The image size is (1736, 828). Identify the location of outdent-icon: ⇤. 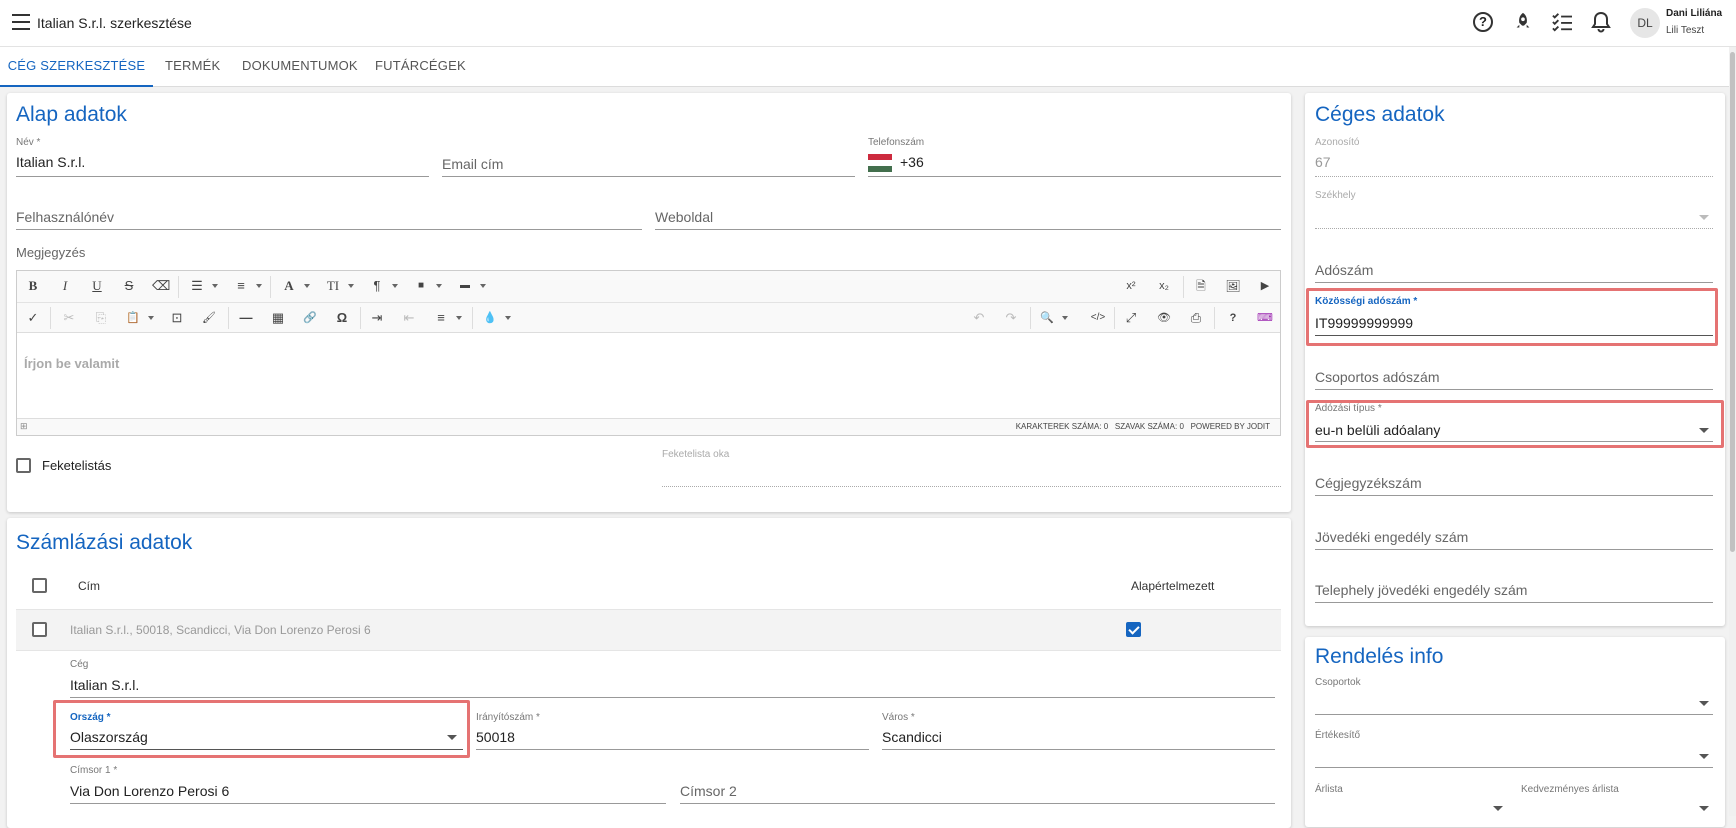
(409, 318).